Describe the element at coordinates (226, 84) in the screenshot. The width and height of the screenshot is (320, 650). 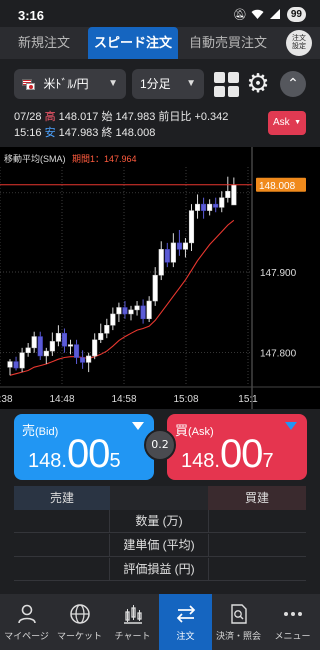
I see `layout-grid-icon` at that location.